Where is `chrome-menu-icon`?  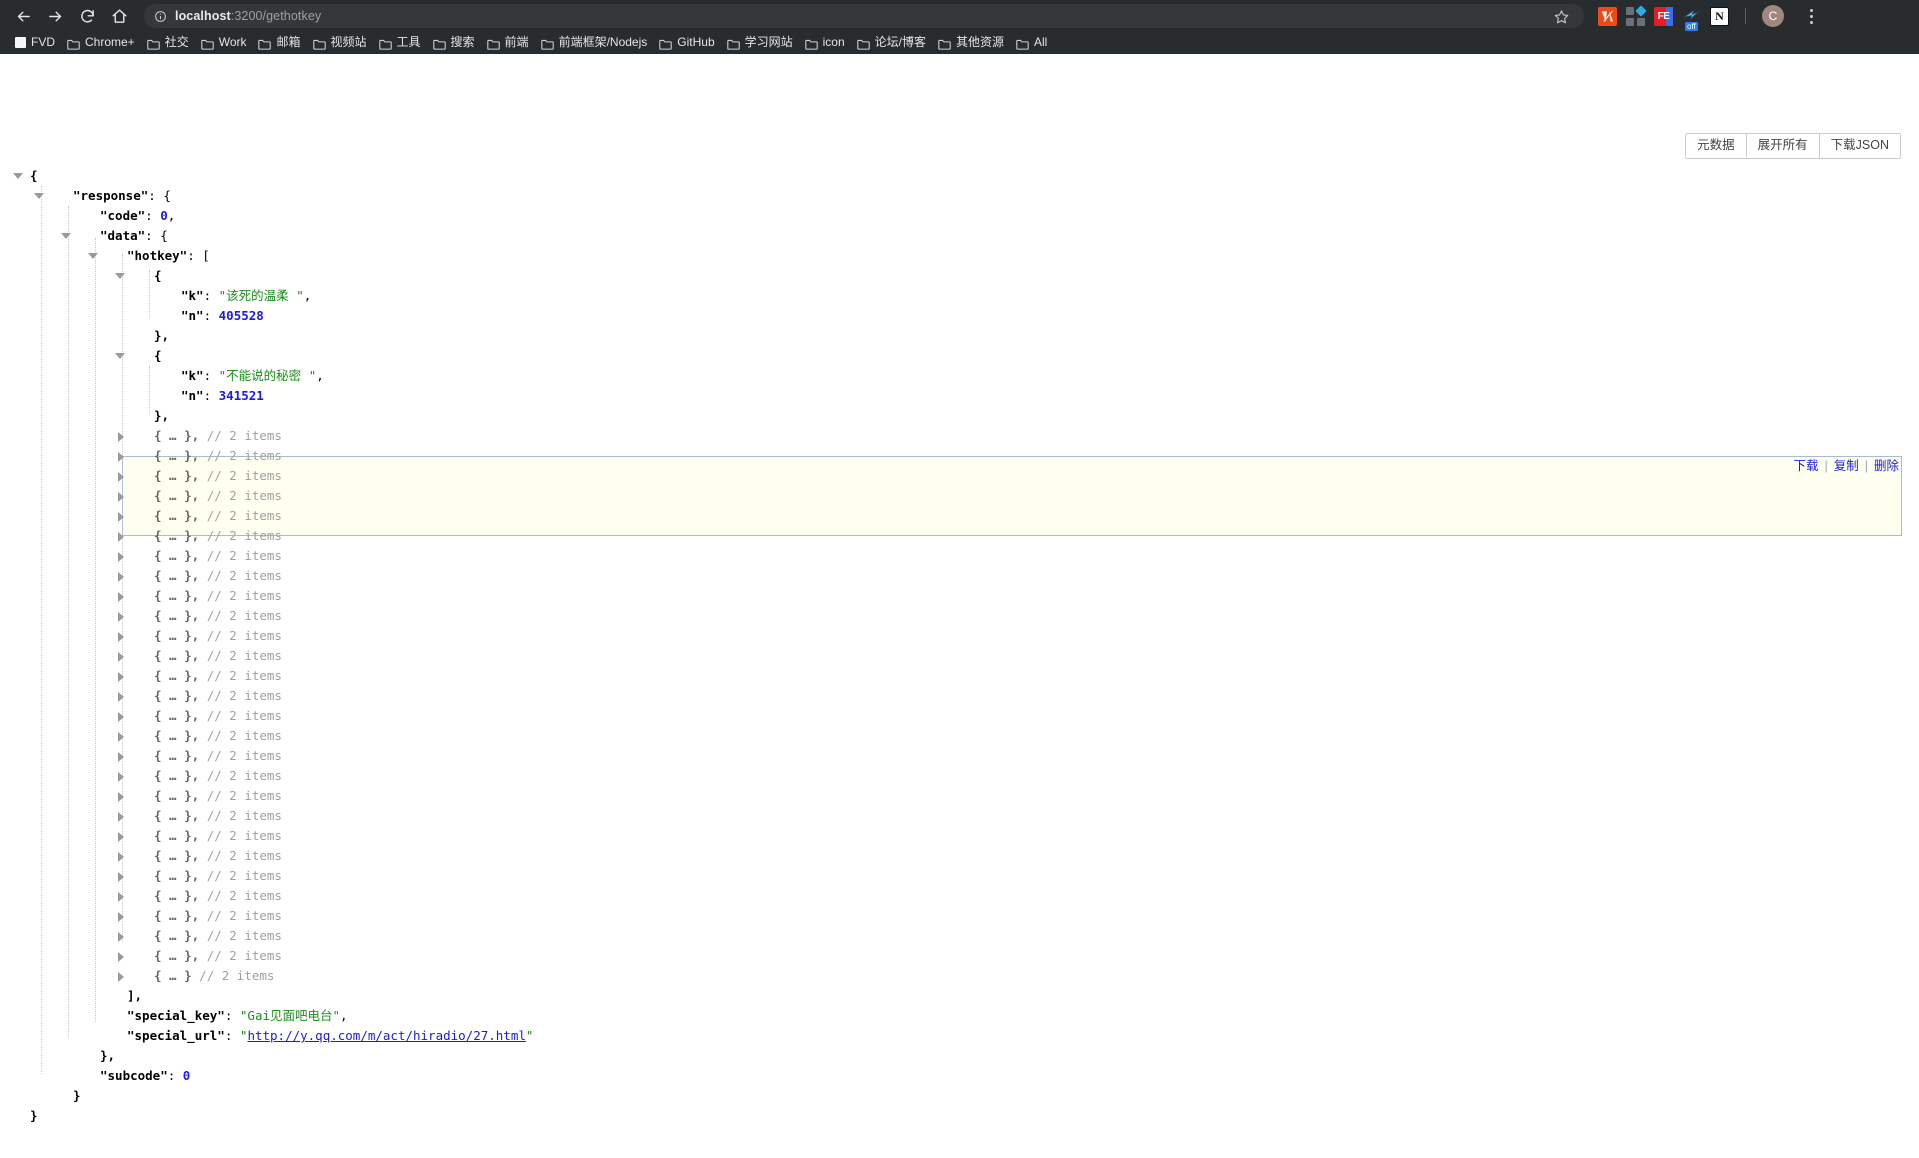 chrome-menu-icon is located at coordinates (1811, 16).